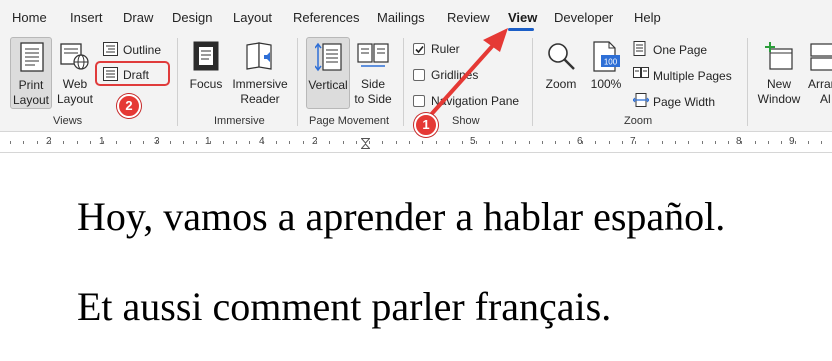 This screenshot has height=361, width=832. Describe the element at coordinates (426, 125) in the screenshot. I see `step-badge-1: 1` at that location.